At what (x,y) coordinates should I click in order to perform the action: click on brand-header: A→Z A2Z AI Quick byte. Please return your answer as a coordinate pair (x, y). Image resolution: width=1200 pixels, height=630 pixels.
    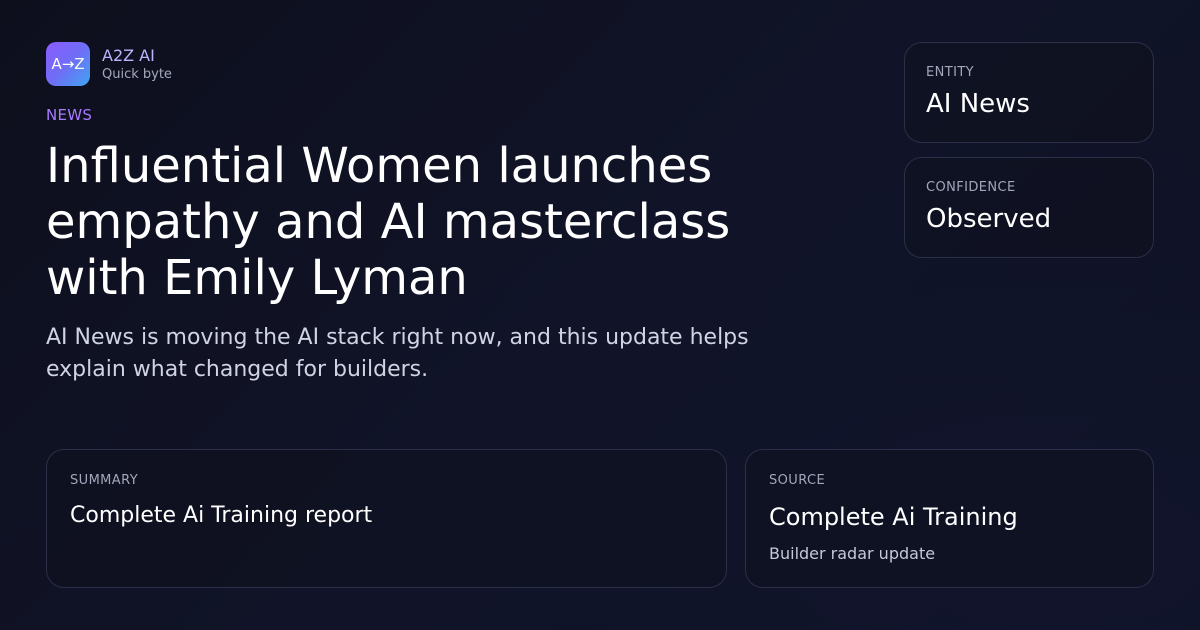
    Looking at the image, I should click on (109, 64).